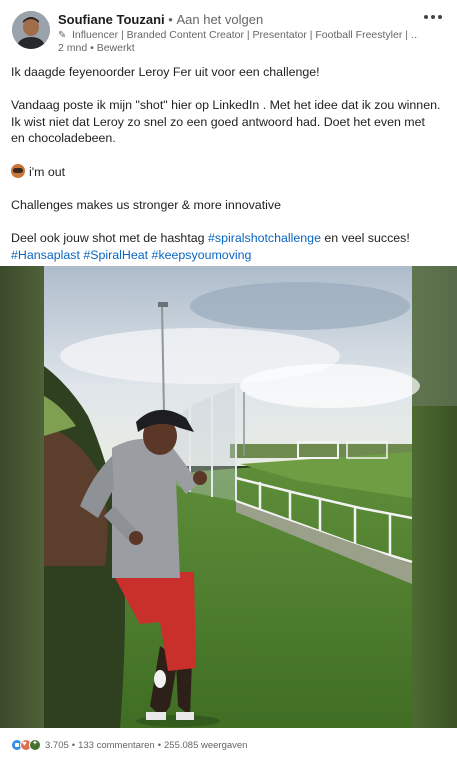 This screenshot has width=457, height=758. Describe the element at coordinates (202, 255) in the screenshot. I see `hashtag-link: #keepsyoumoving` at that location.